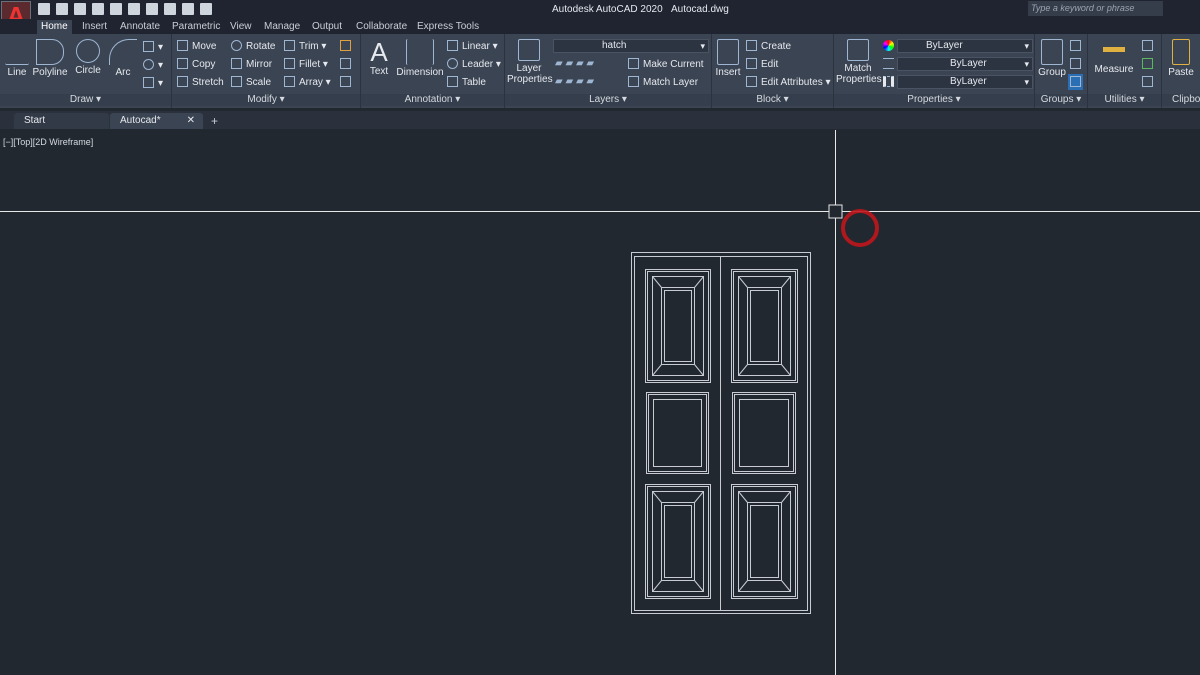 Image resolution: width=1200 pixels, height=675 pixels. I want to click on tab-start: Start, so click(61, 121).